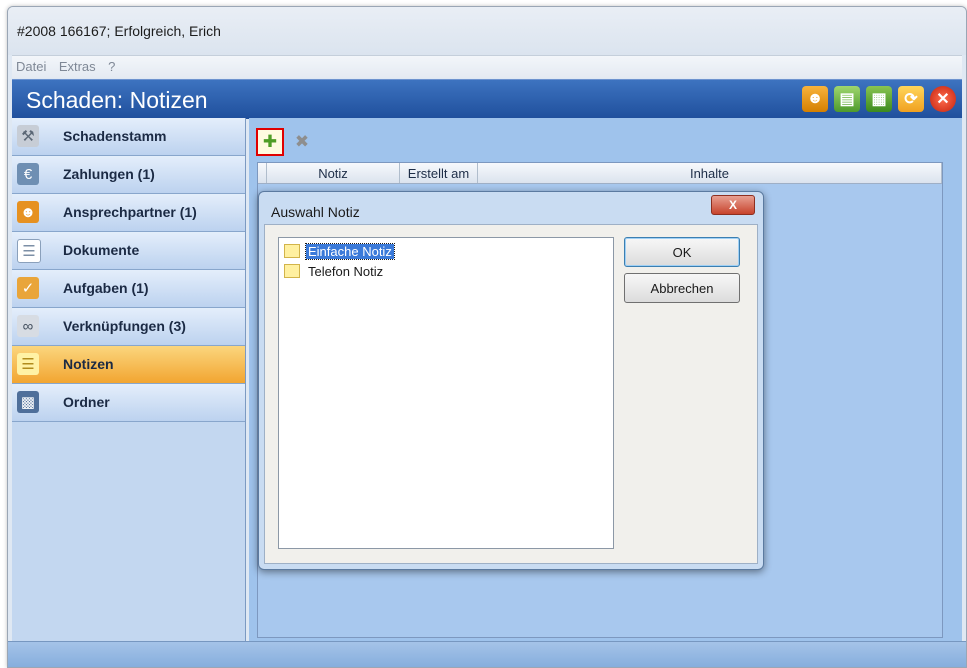 The image size is (967, 668). Describe the element at coordinates (88, 364) in the screenshot. I see `sidebar-item-label: Notizen` at that location.